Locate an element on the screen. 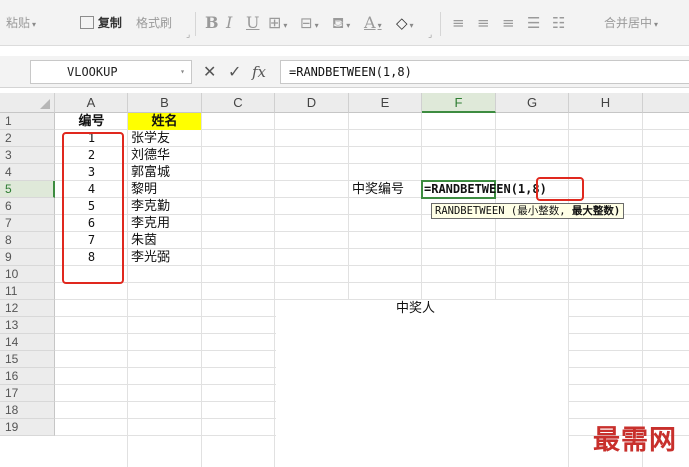  enter-symbol: ✓ is located at coordinates (235, 71).